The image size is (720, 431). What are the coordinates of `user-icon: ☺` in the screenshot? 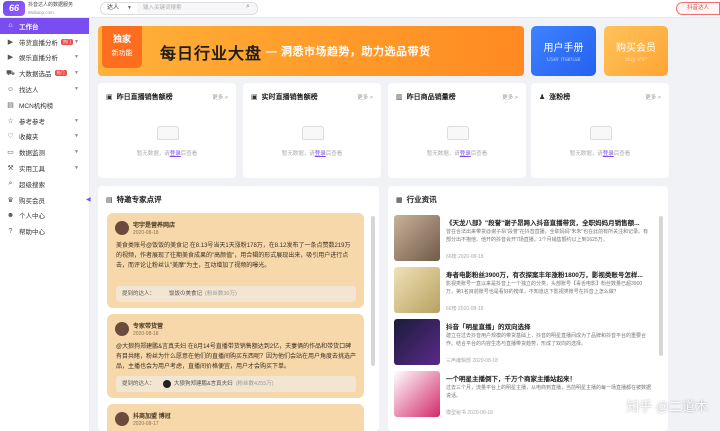 It's located at (10, 89).